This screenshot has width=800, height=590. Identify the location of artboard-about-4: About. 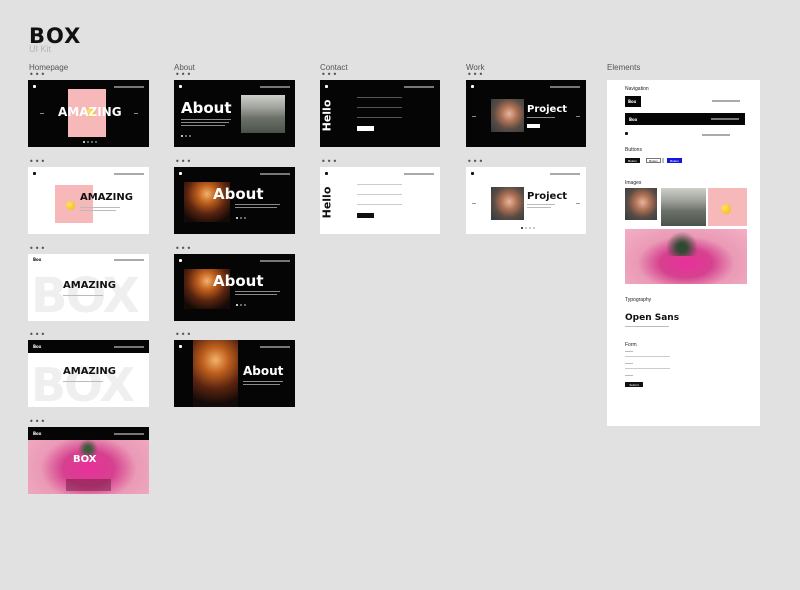
(234, 373).